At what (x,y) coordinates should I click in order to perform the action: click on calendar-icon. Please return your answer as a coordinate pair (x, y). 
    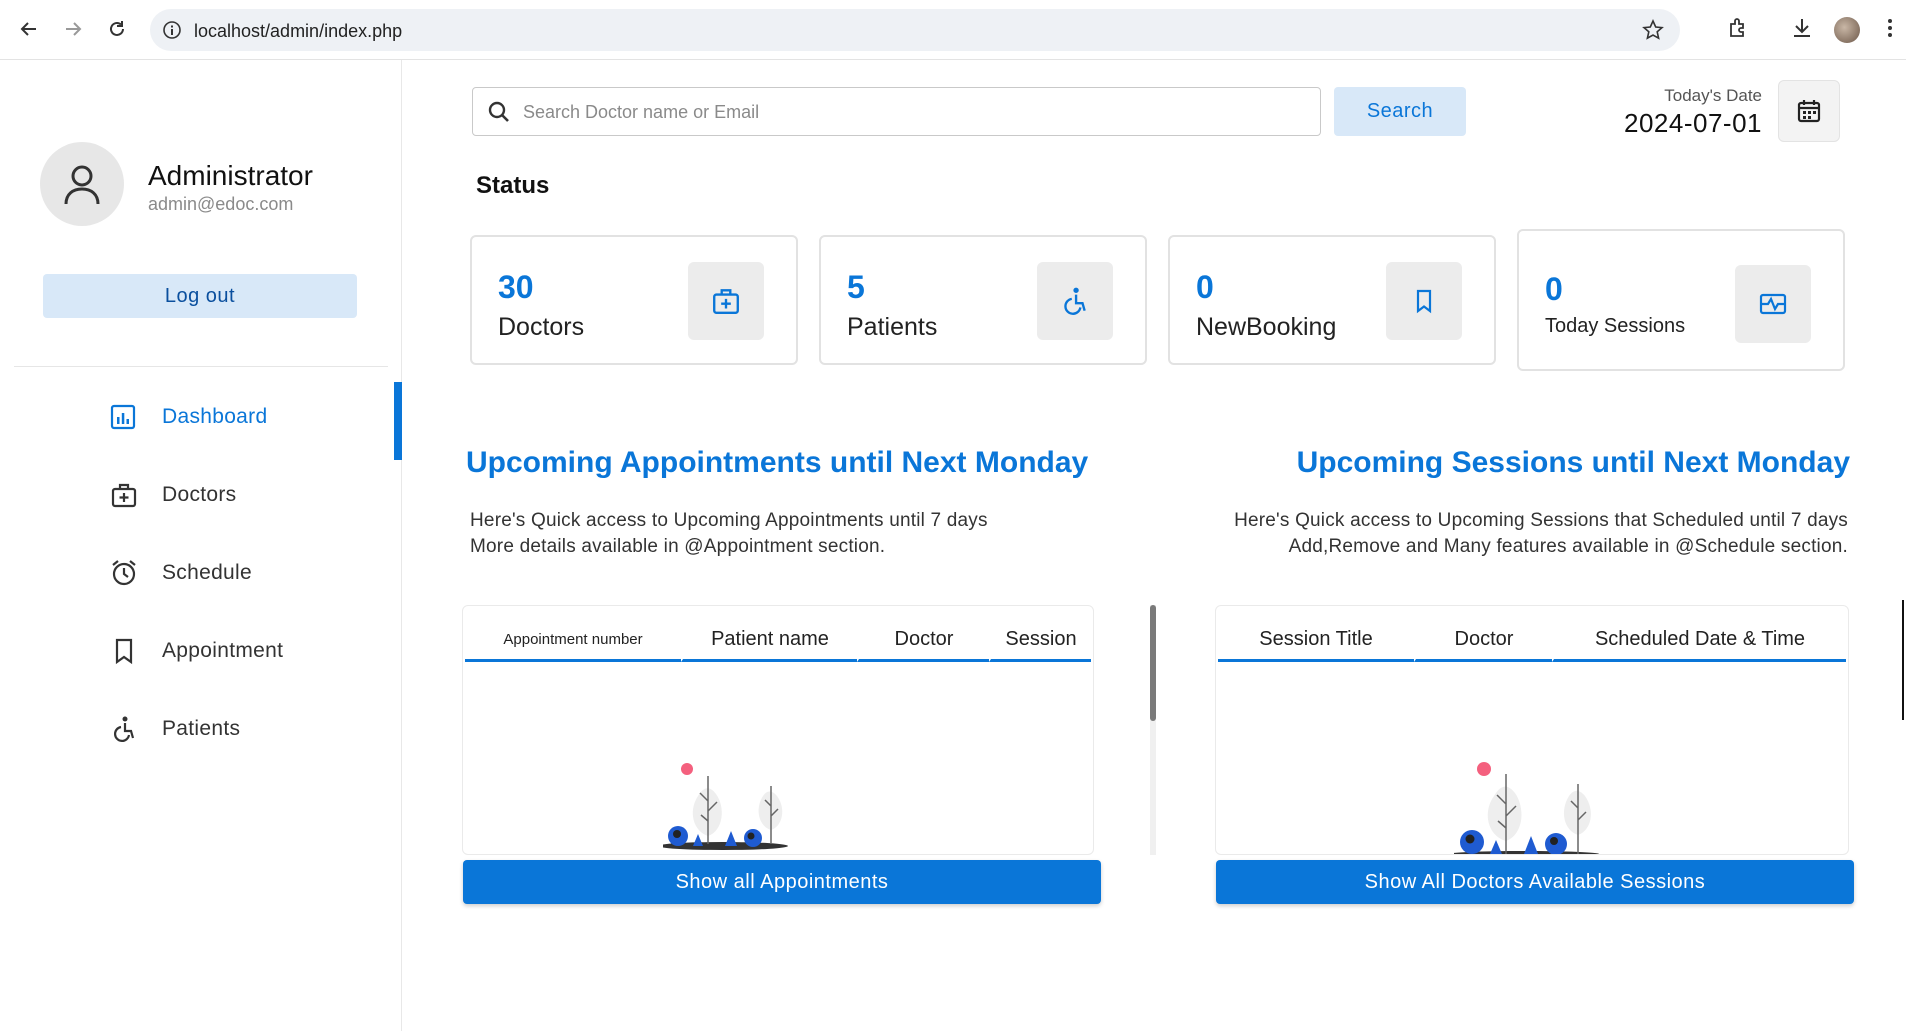
    Looking at the image, I should click on (1809, 111).